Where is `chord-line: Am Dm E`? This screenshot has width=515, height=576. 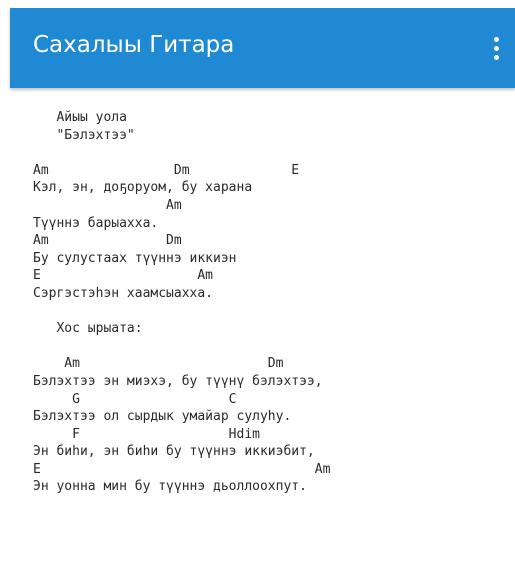
chord-line: Am Dm E is located at coordinates (166, 170).